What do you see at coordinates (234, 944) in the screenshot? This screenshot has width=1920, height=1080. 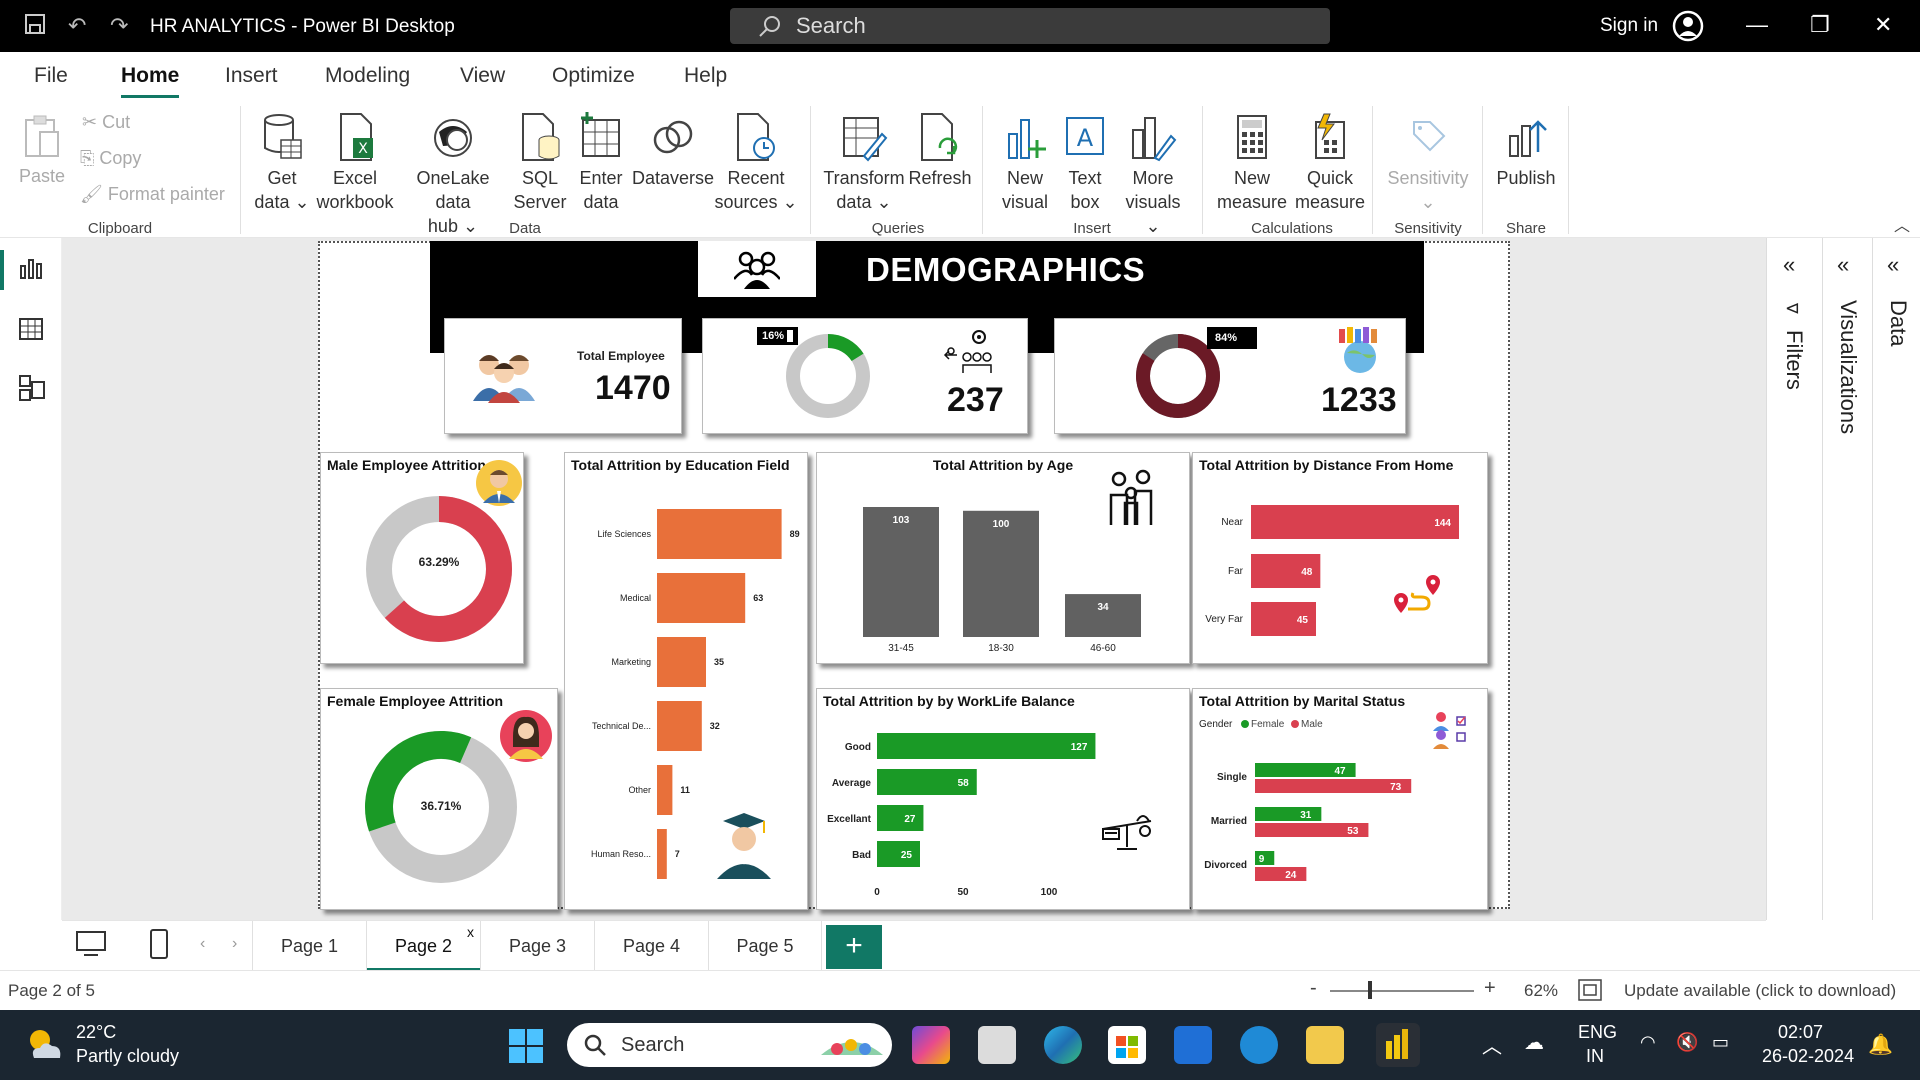 I see `next-page-icon: ›` at bounding box center [234, 944].